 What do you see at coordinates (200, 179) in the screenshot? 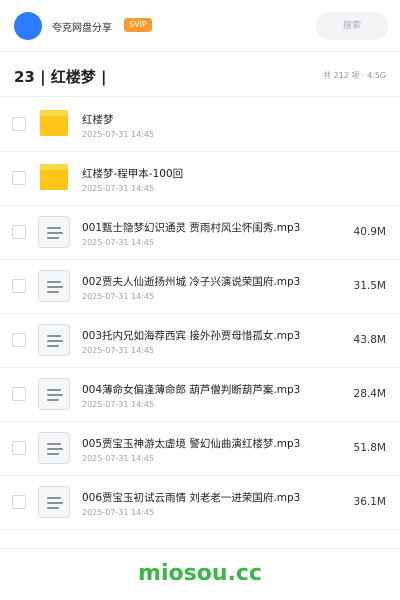
I see `file-row-folder: 红楼梦-程甲本-100回 2025-07-31 14:45` at bounding box center [200, 179].